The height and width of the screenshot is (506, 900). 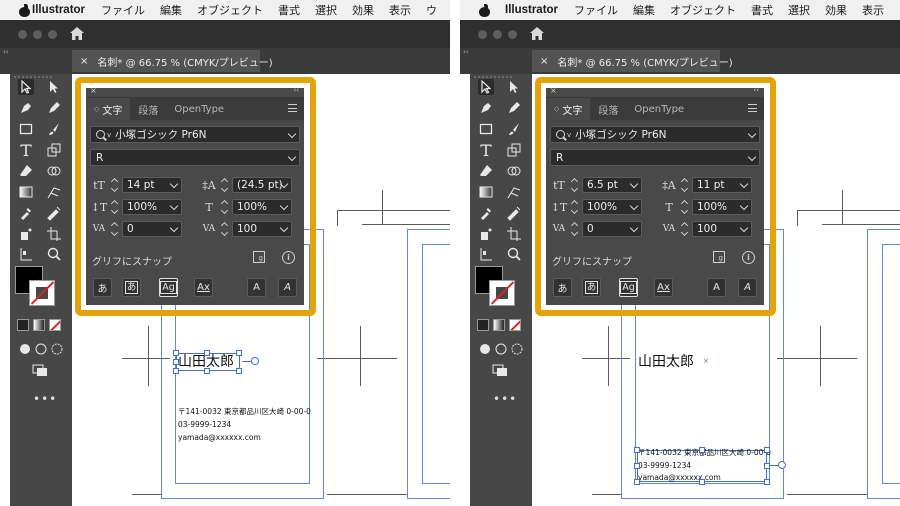 What do you see at coordinates (685, 207) in the screenshot?
I see `horizontal-scale-stepper` at bounding box center [685, 207].